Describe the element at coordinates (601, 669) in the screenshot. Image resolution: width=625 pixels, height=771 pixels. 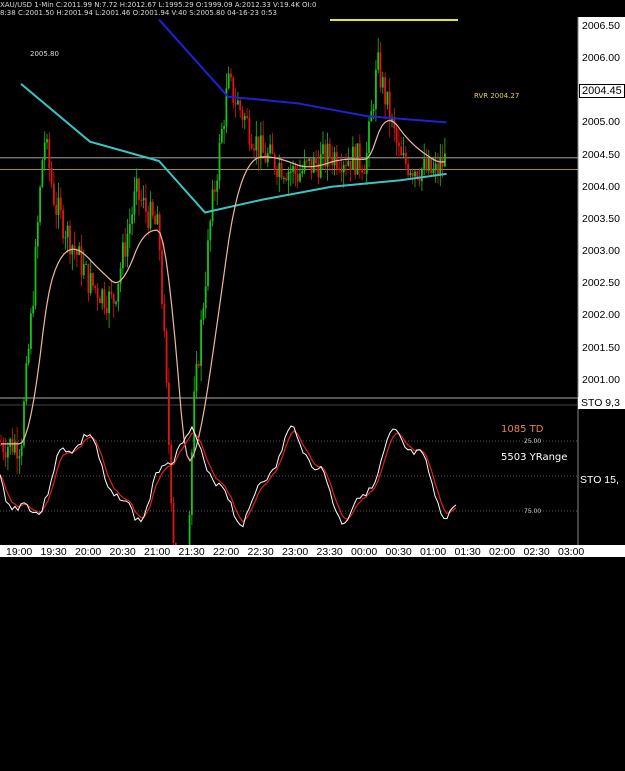
I see `price-tick-label: 1996.50` at that location.